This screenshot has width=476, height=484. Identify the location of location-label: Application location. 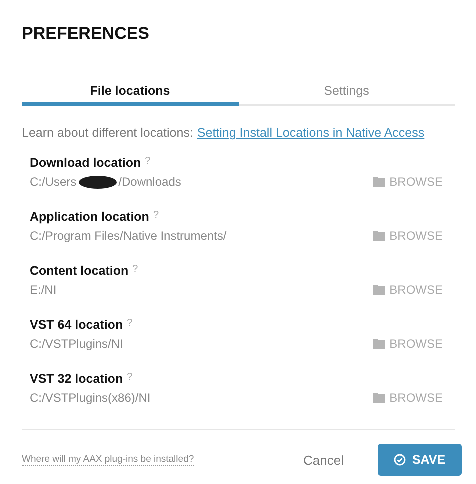
(90, 217).